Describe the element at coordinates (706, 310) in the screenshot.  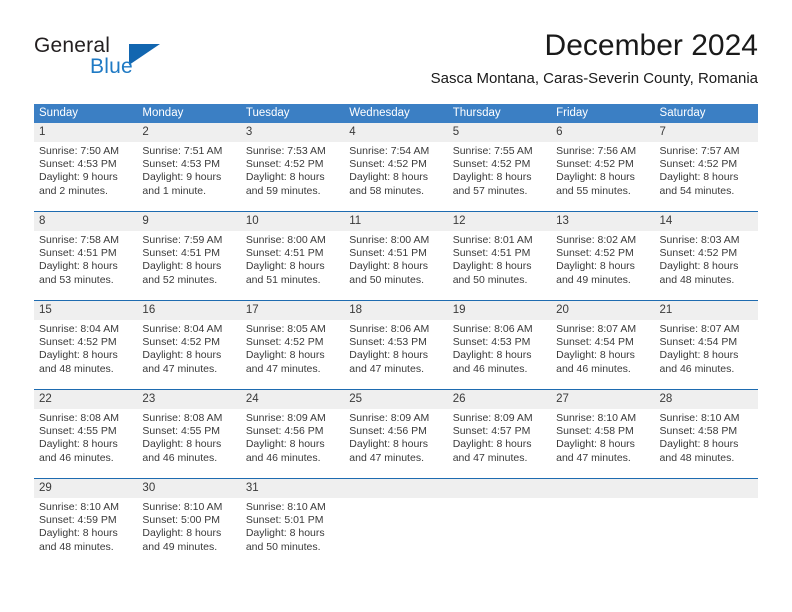
I see `day-number: 21` at that location.